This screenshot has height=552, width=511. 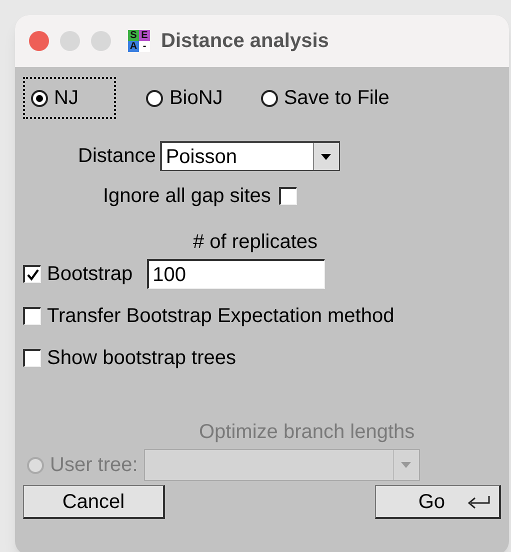 What do you see at coordinates (256, 242) in the screenshot?
I see `replicates-label: # of replicates` at bounding box center [256, 242].